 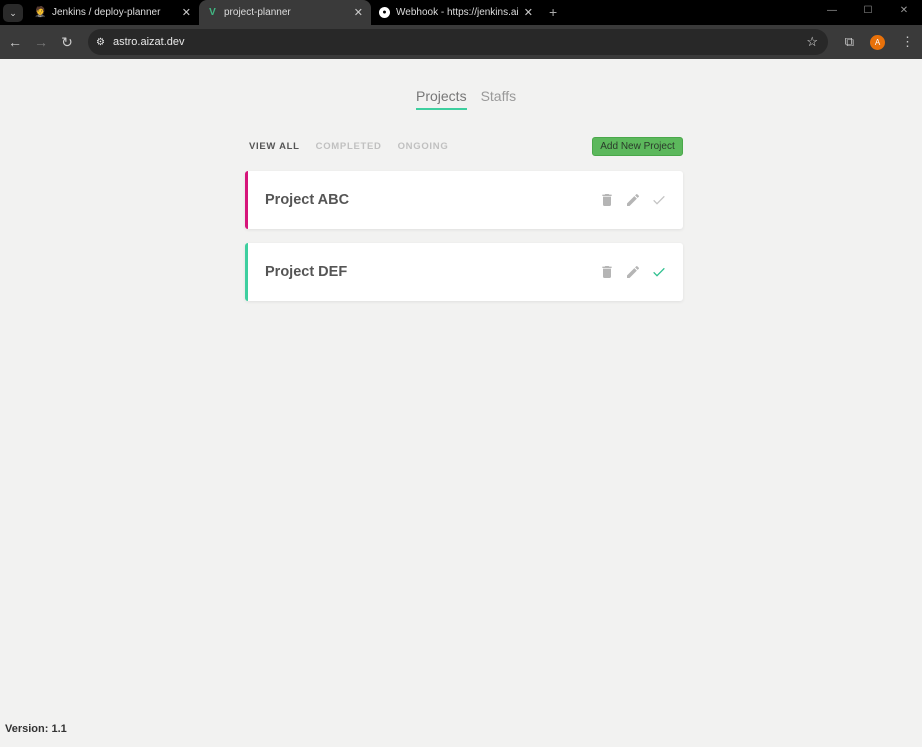 I want to click on window-controls: — ☐ ✕, so click(x=868, y=11).